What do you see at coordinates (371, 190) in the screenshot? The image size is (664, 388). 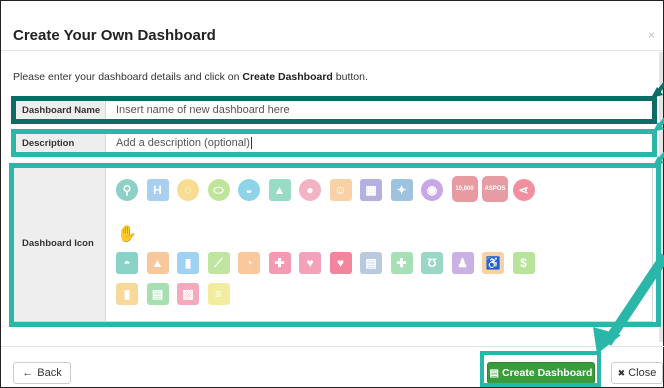 I see `calendar-icon: ▦` at bounding box center [371, 190].